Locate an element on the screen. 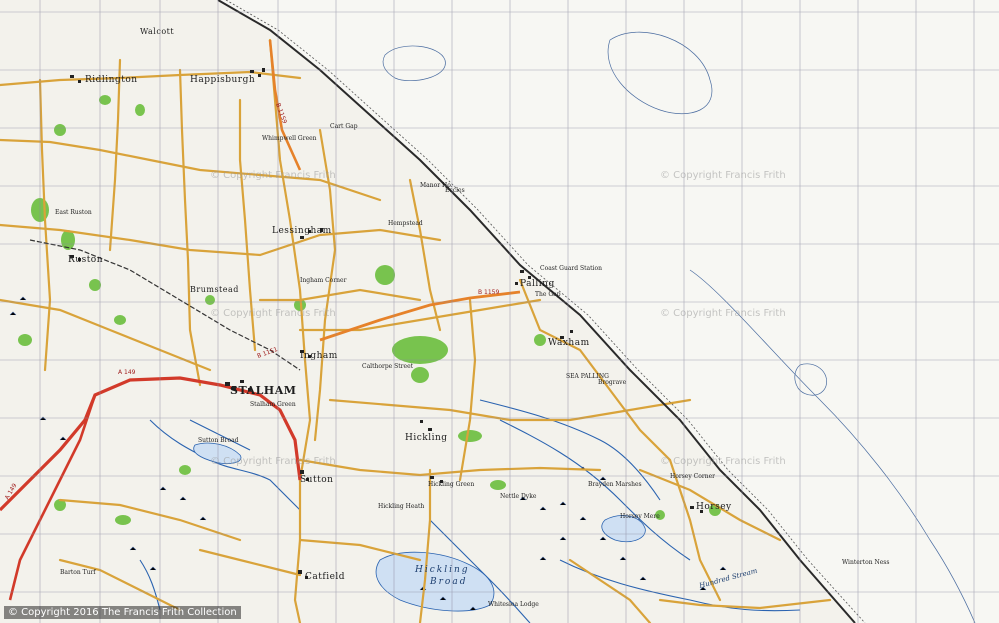  town-label-catfield: Catfield is located at coordinates (325, 577).